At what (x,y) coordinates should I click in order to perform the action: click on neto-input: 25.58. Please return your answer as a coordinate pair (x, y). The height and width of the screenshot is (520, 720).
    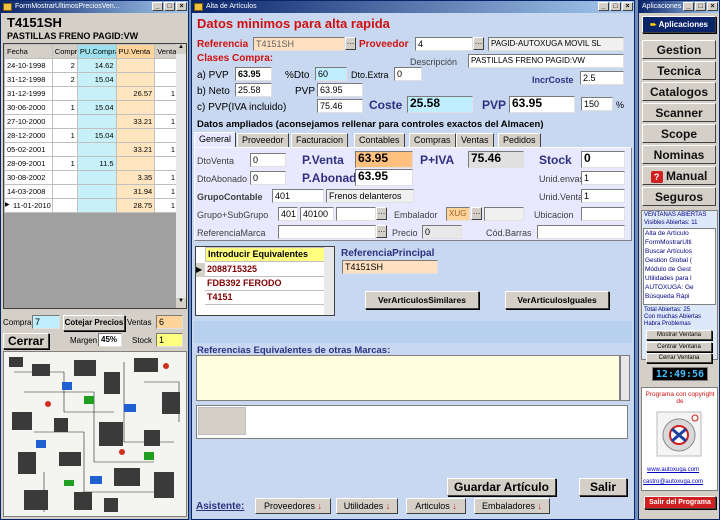
    Looking at the image, I should click on (253, 90).